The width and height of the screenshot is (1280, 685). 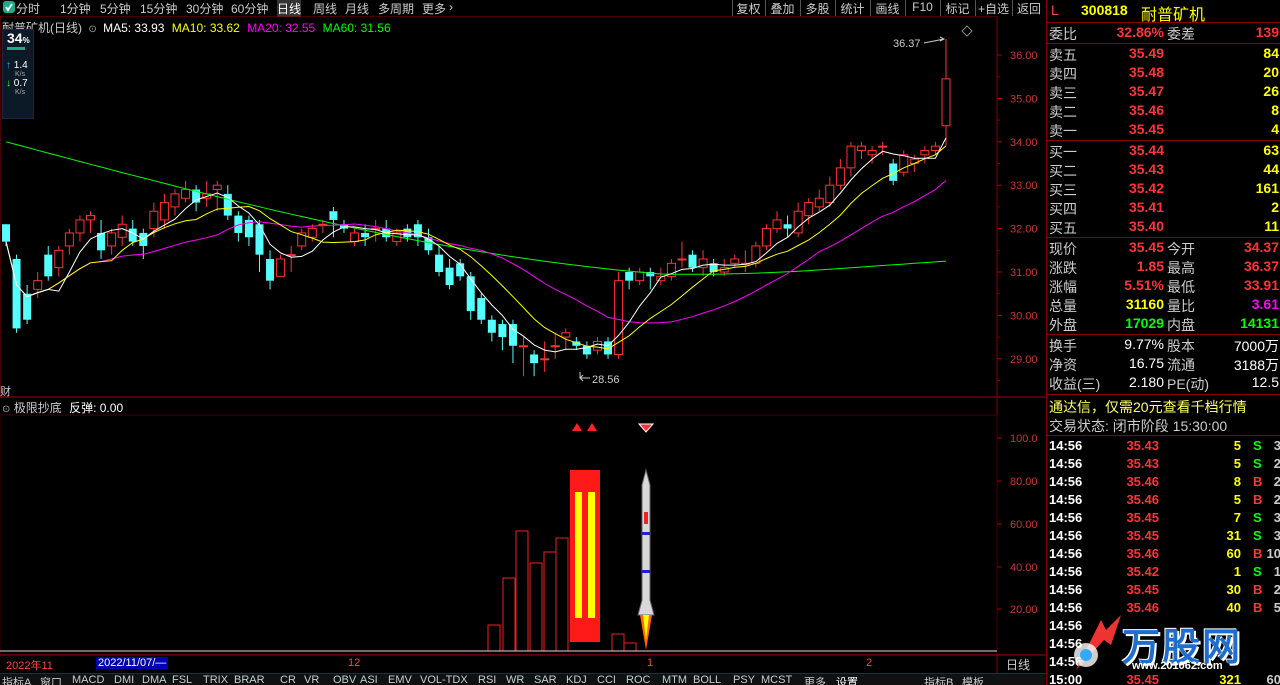 I want to click on indicator-tab: OBV, so click(x=344, y=679).